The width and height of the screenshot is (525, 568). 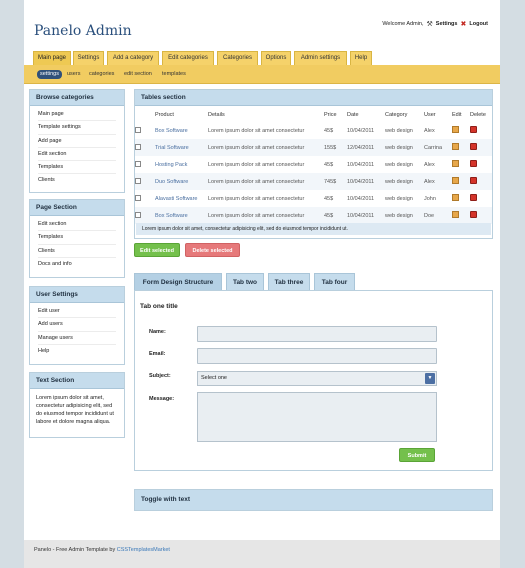 I want to click on logo: Panelo Admin, so click(x=83, y=31).